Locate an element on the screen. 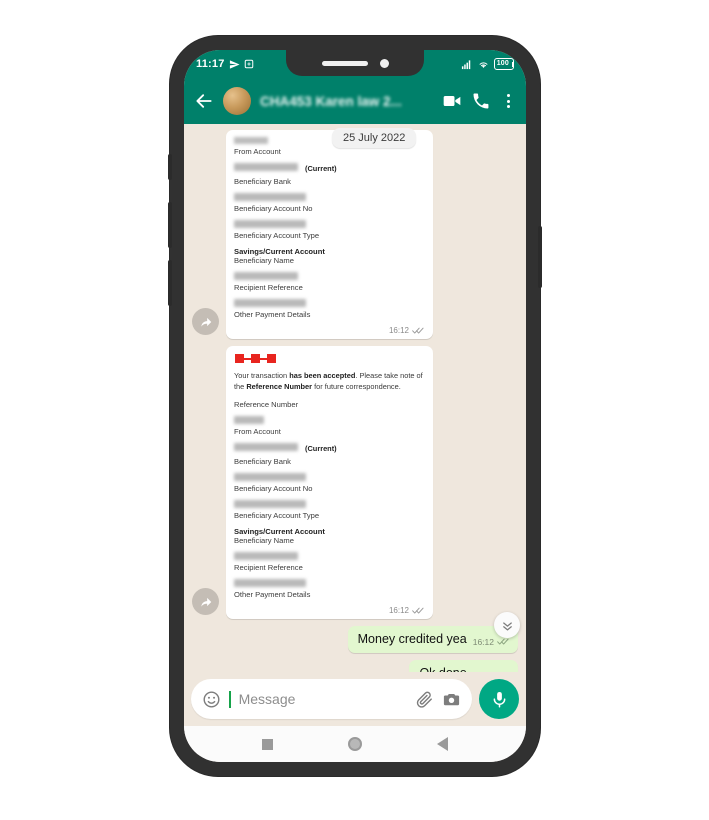  field-label: Reference Number is located at coordinates (266, 405).